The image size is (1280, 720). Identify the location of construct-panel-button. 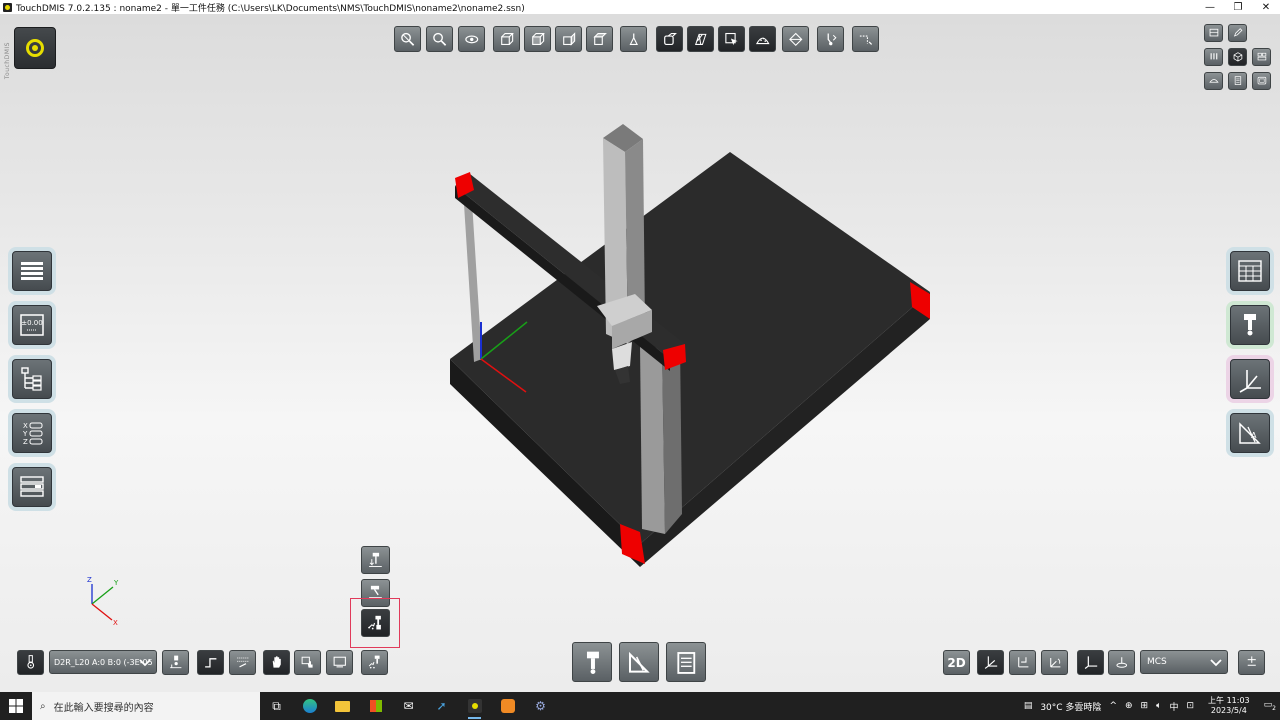
(639, 662).